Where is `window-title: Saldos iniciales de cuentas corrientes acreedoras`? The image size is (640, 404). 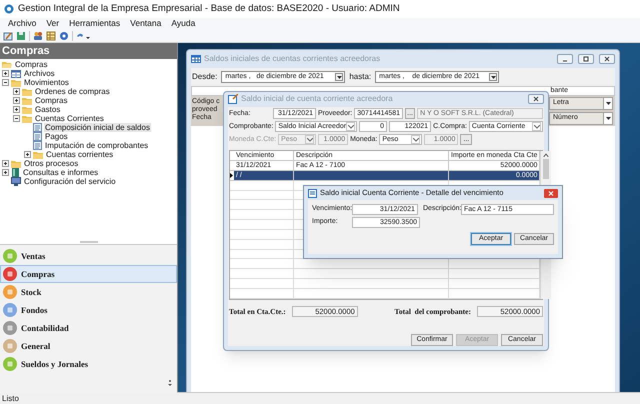 window-title: Saldos iniciales de cuentas corrientes acreedoras is located at coordinates (293, 59).